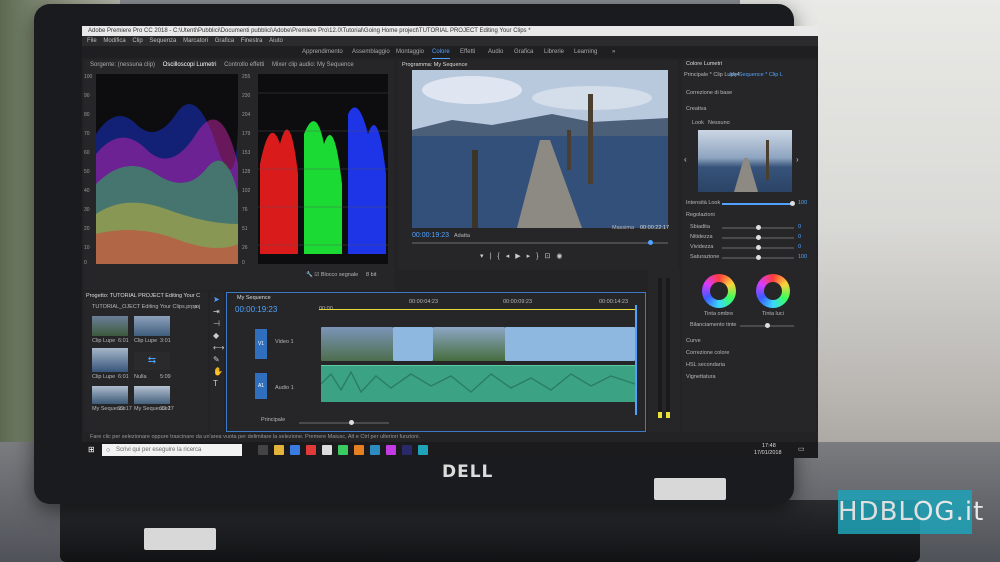  What do you see at coordinates (263, 450) in the screenshot?
I see `task-view-icon` at bounding box center [263, 450].